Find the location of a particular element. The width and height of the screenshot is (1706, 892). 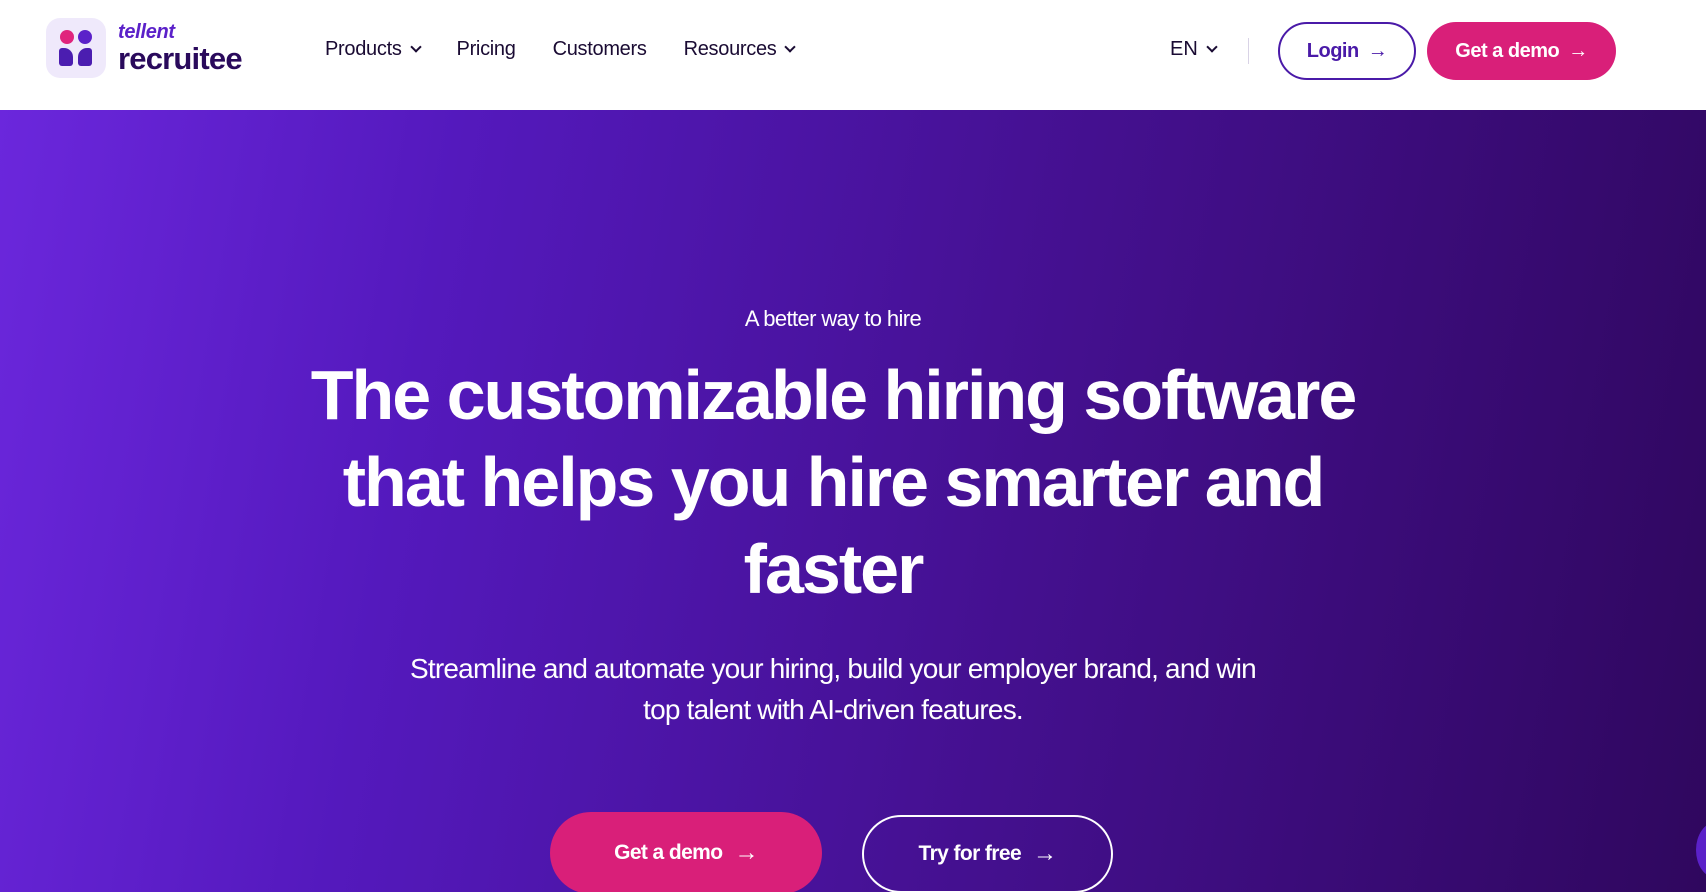

nav-resources-label: Resources is located at coordinates (730, 49).